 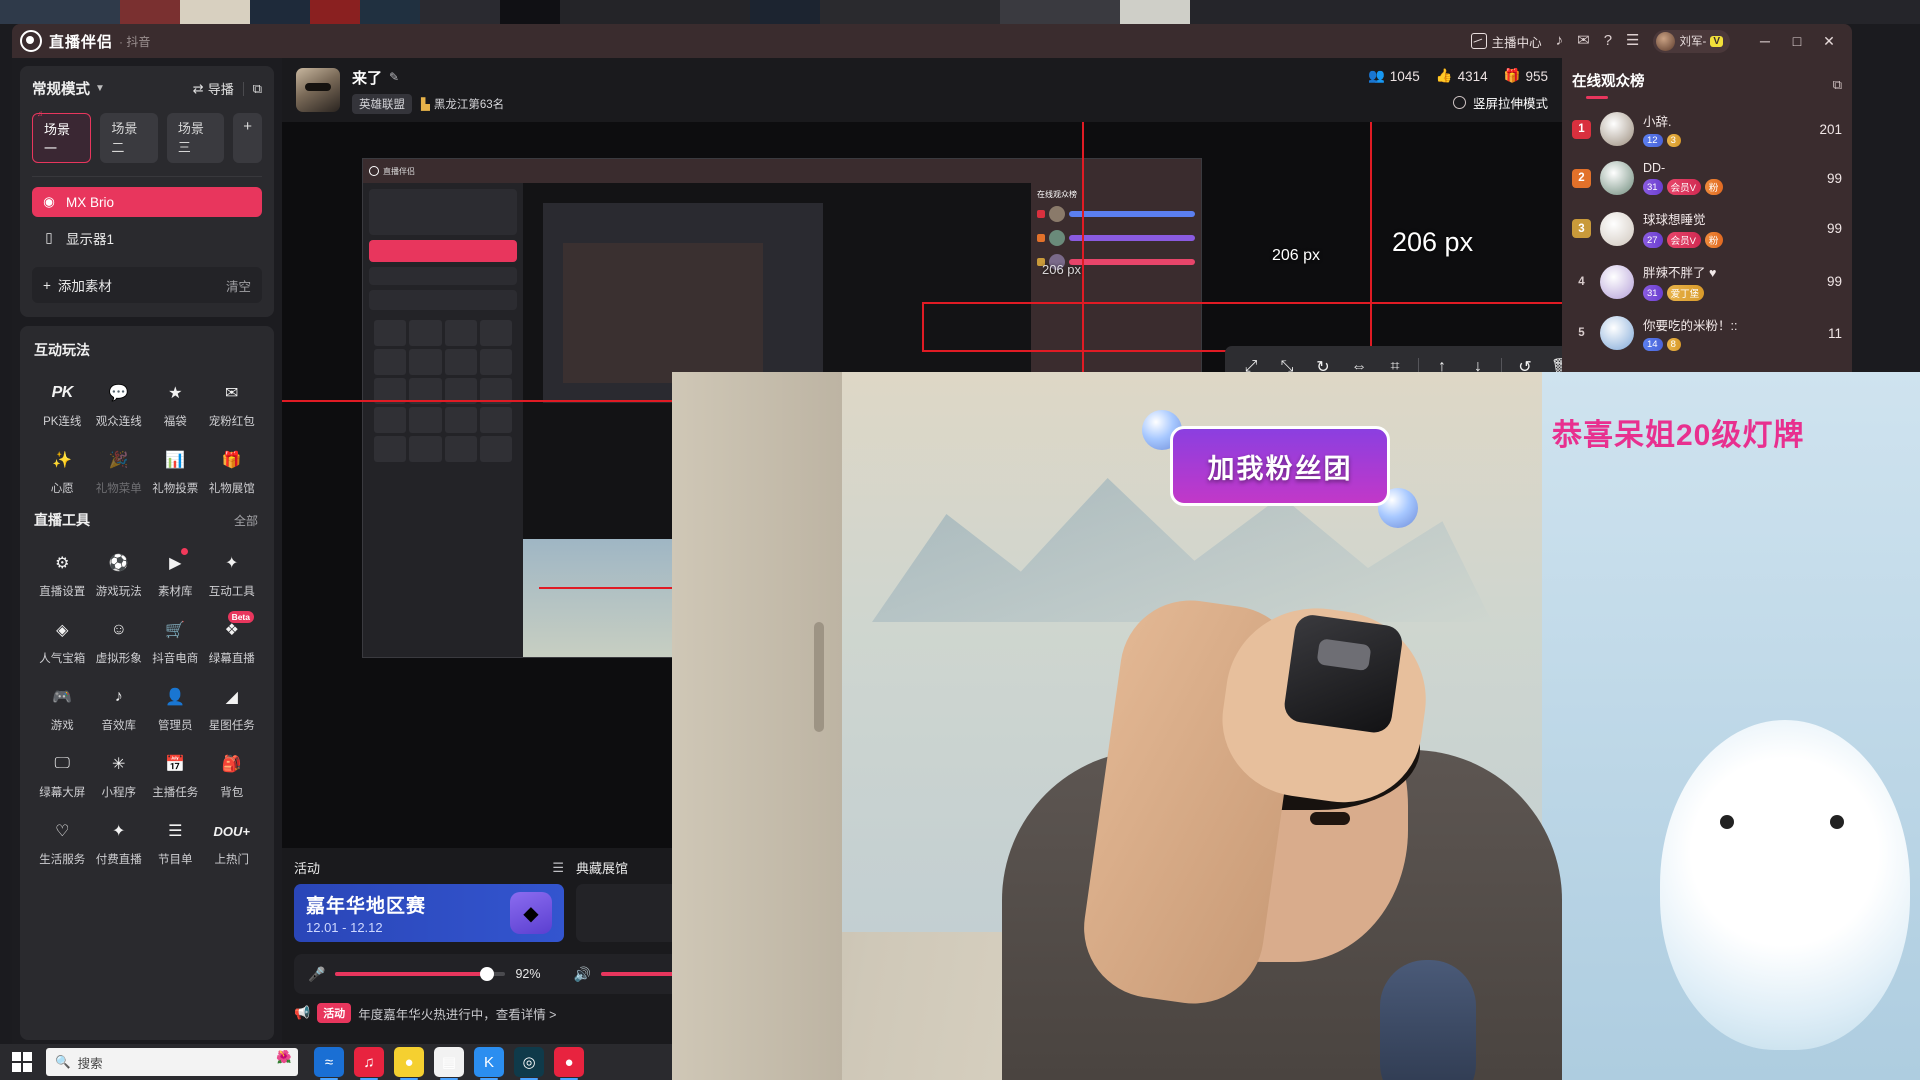 What do you see at coordinates (175, 860) in the screenshot?
I see `tool-tile-label: 节目单` at bounding box center [175, 860].